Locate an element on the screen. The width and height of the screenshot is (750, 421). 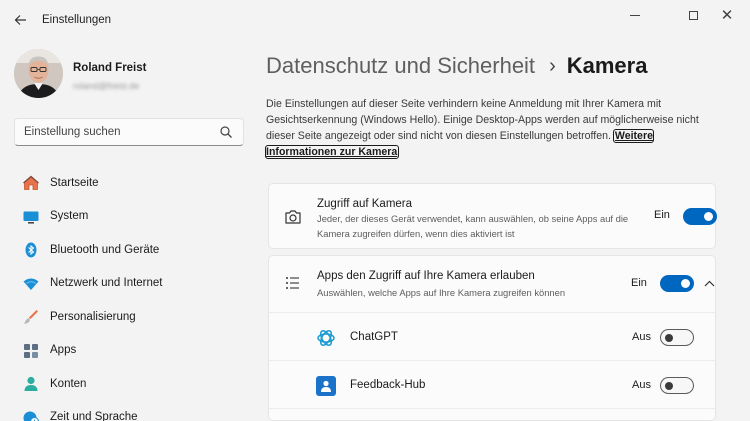
breadcrumb: Datenschutz und Sicherheit › Kamera is located at coordinates (456, 66).